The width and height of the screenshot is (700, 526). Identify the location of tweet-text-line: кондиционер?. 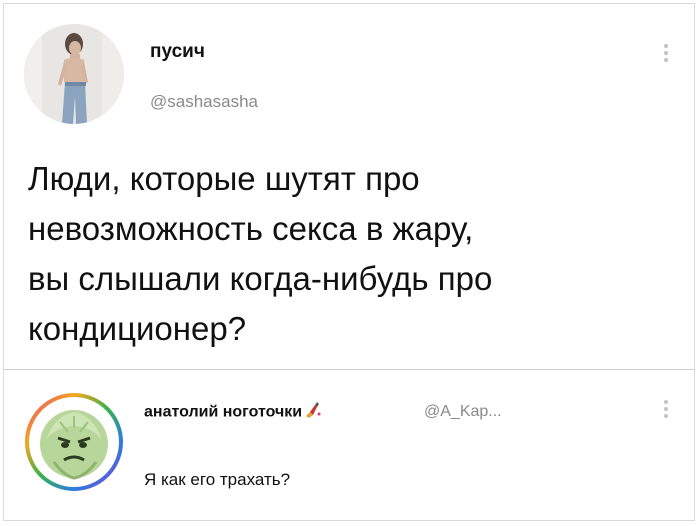
(137, 328).